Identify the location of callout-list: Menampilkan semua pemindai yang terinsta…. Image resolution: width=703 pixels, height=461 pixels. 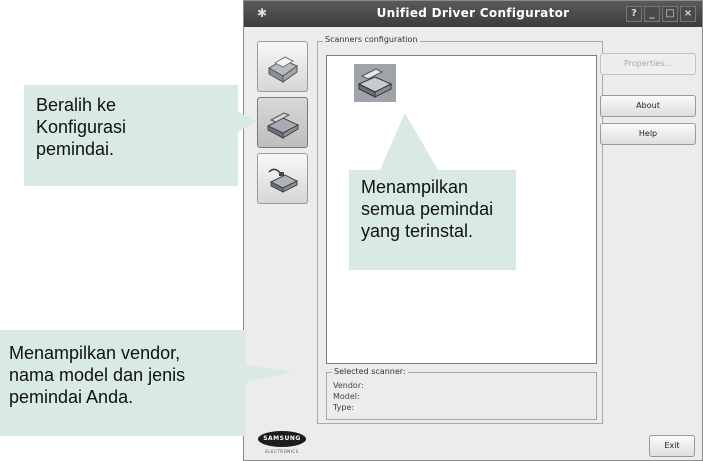
(432, 220).